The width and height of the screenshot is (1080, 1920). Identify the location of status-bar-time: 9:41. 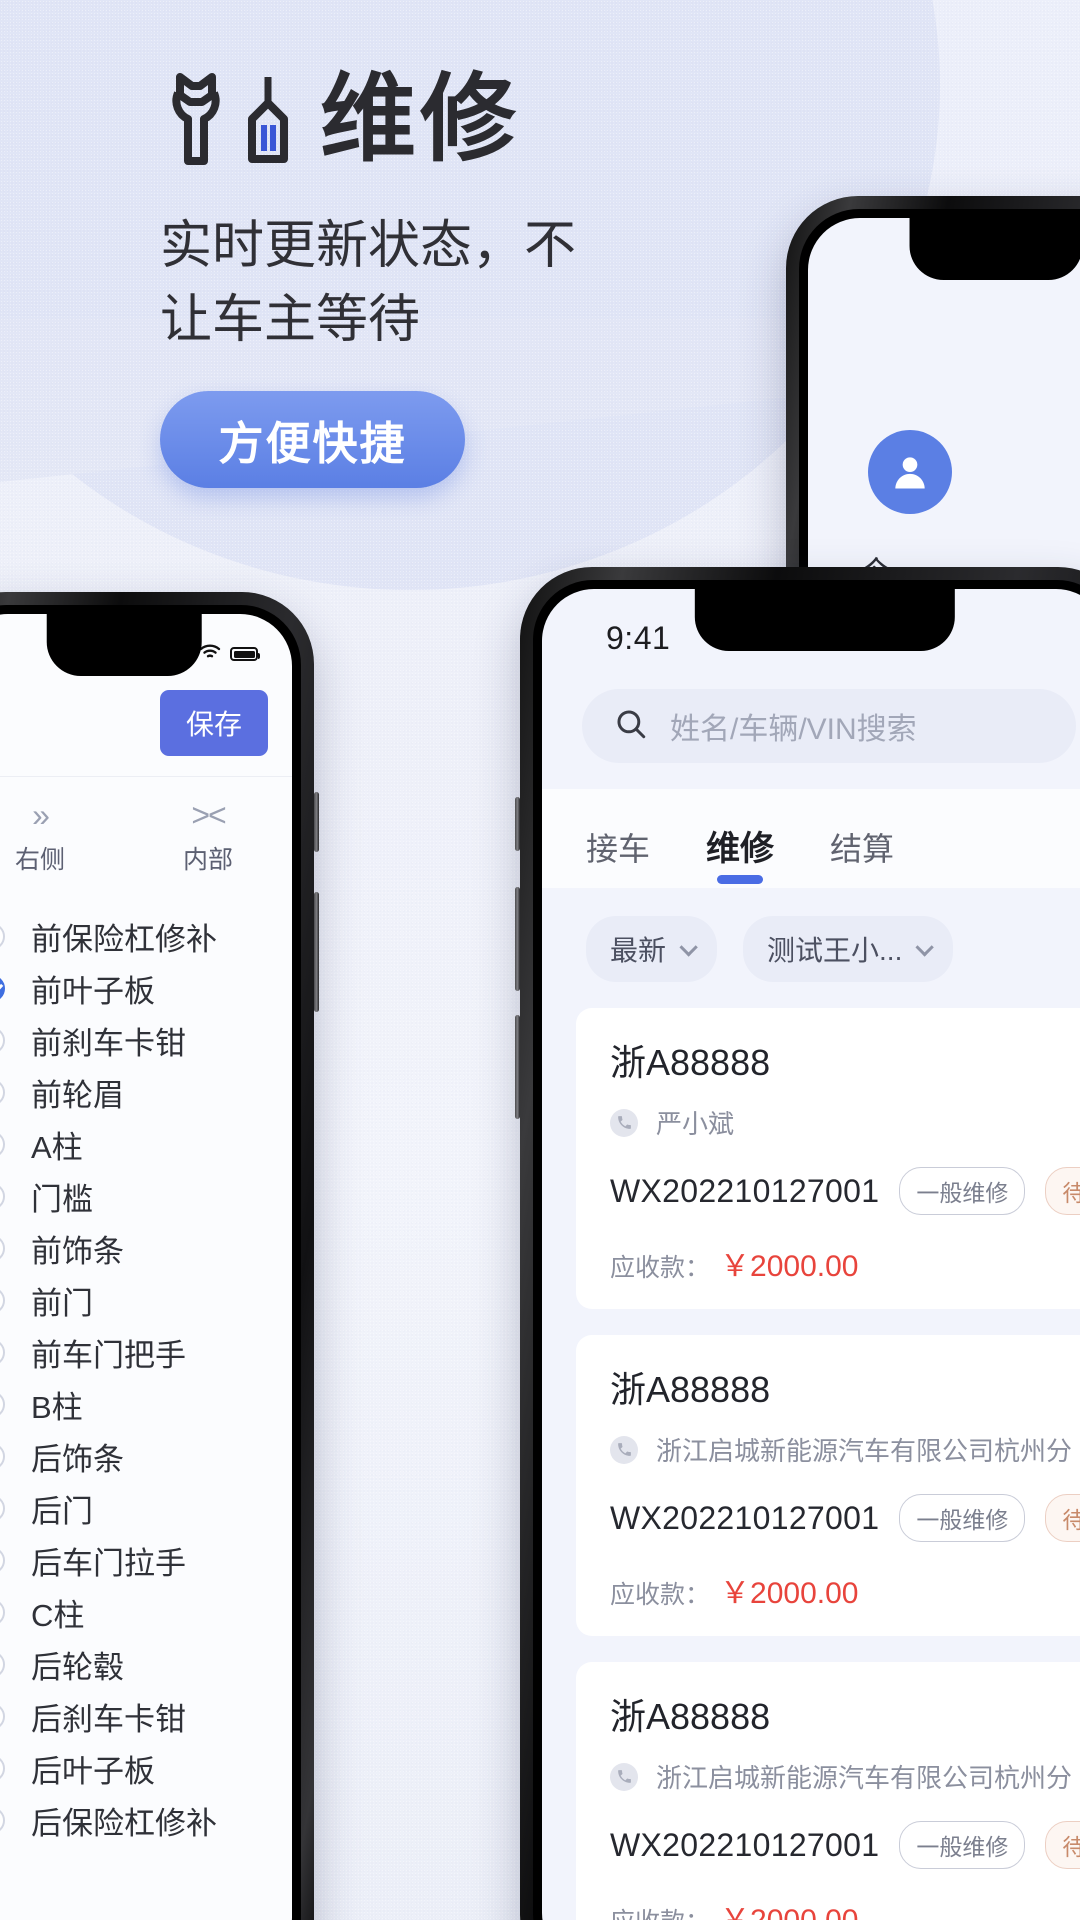
(638, 638).